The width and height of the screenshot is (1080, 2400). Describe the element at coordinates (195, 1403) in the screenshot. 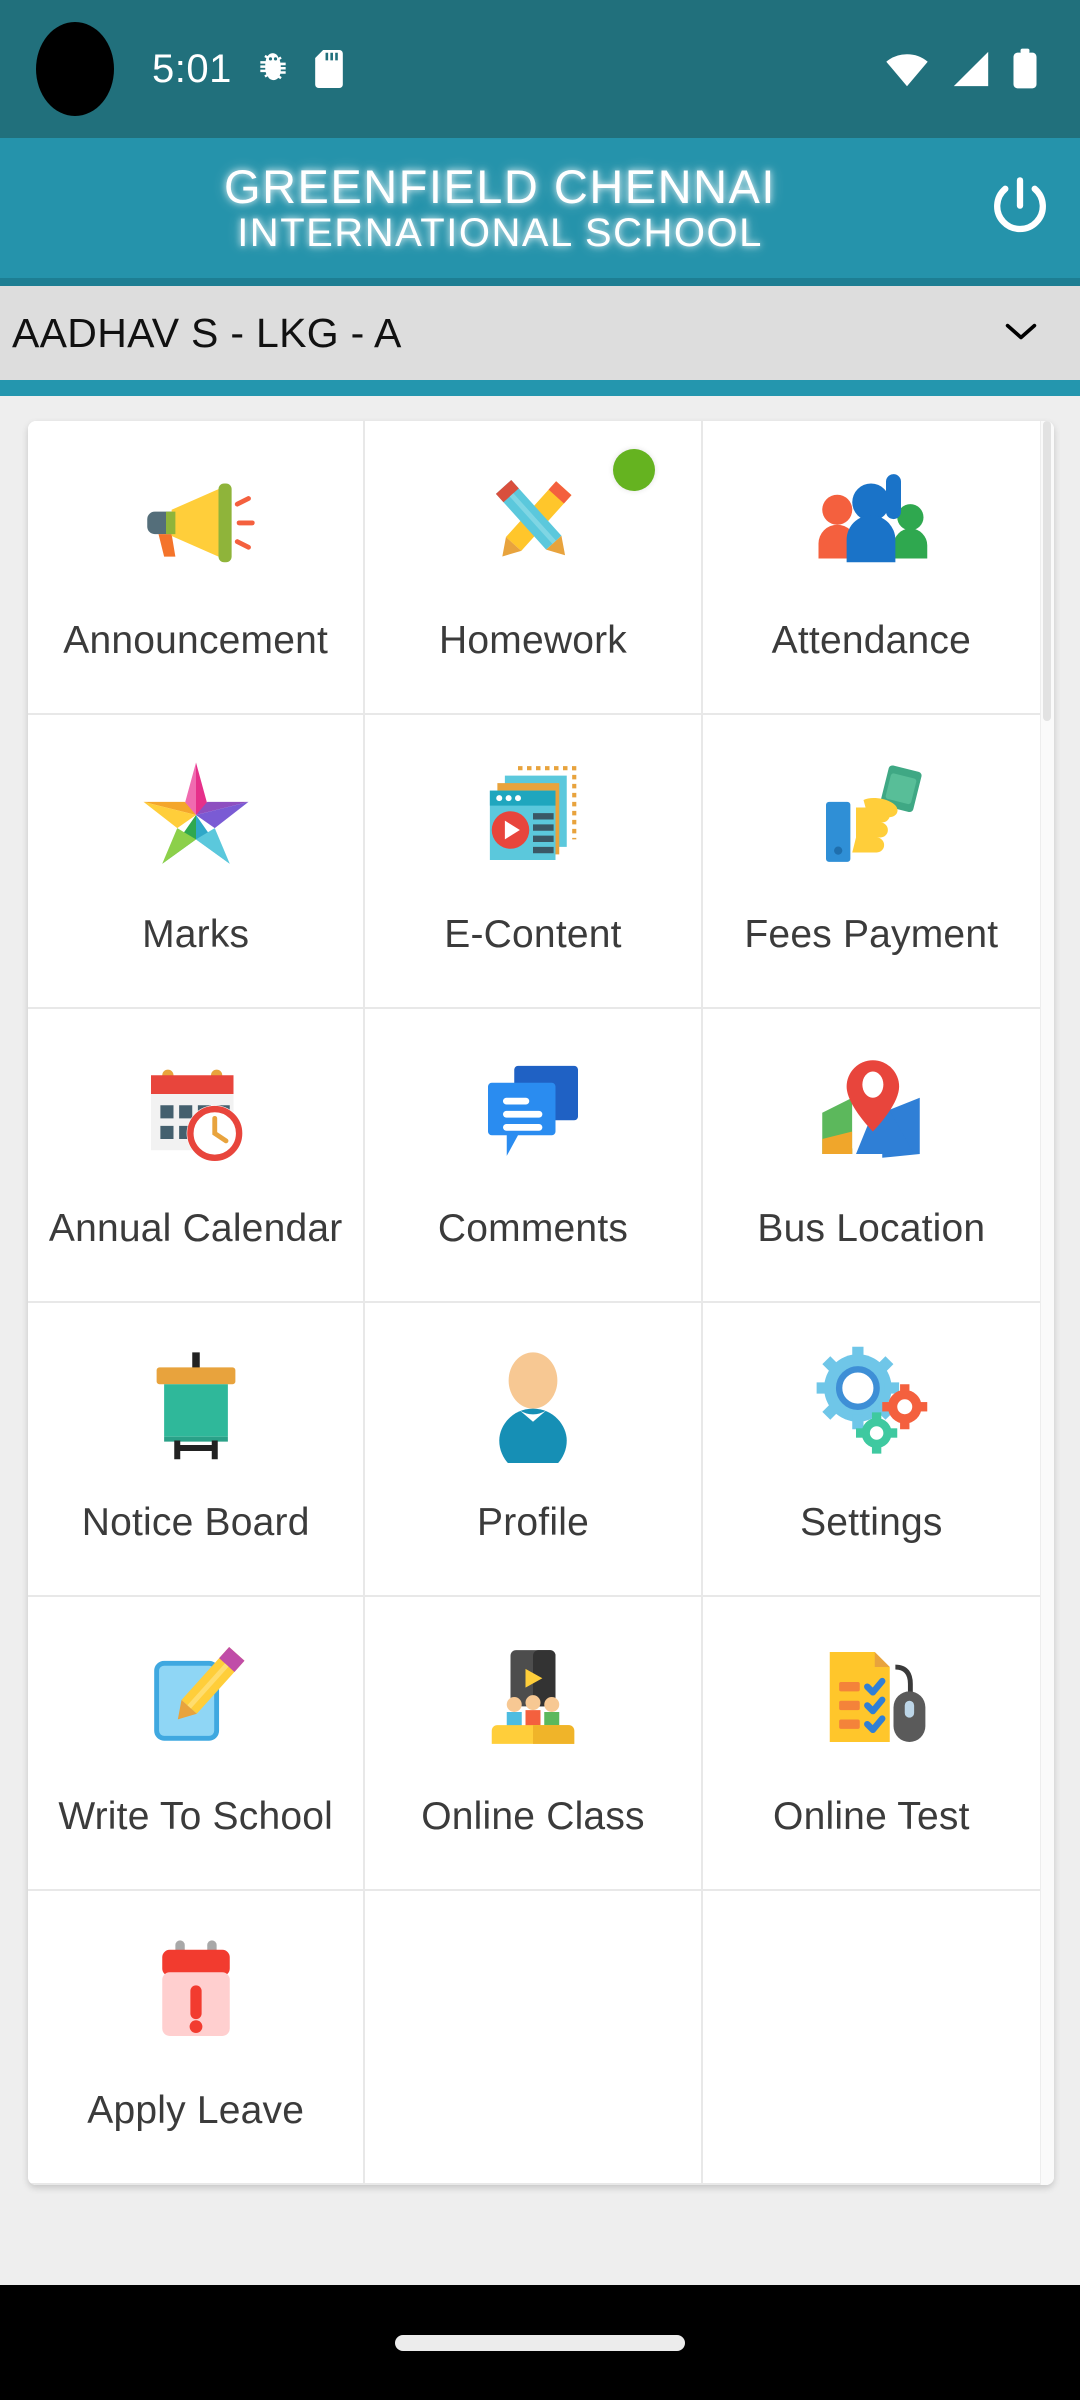

I see `easel-board-icon` at that location.